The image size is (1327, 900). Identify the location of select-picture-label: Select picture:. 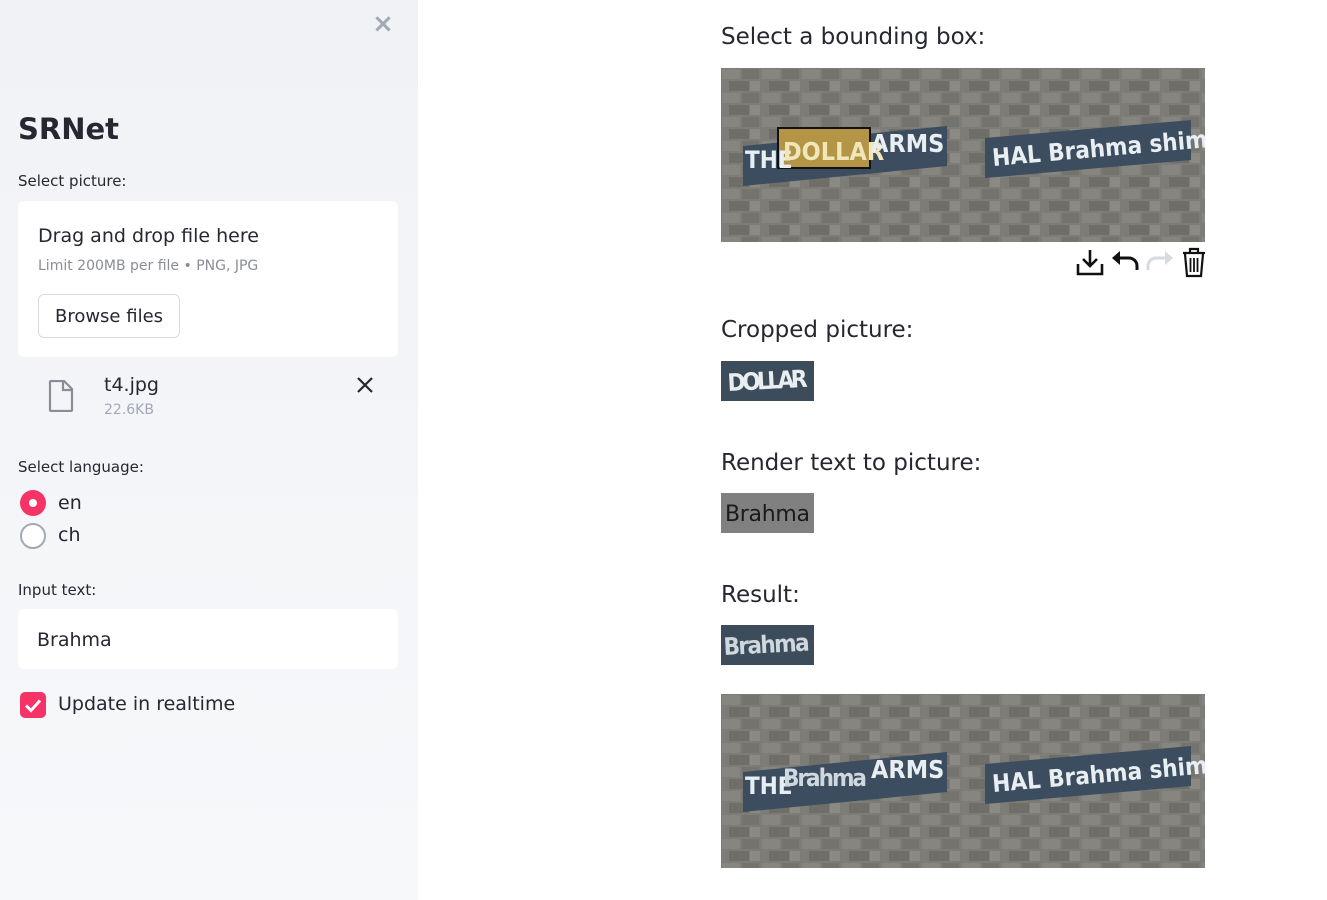
(72, 181).